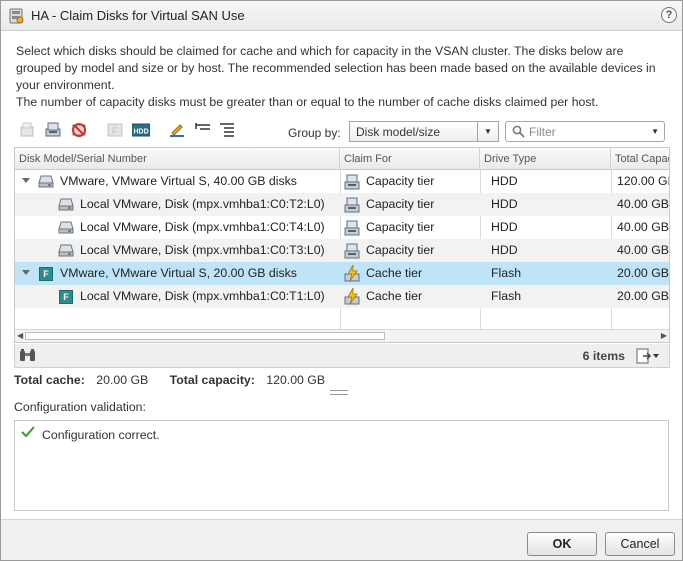  What do you see at coordinates (339, 392) in the screenshot?
I see `pane-splitter` at bounding box center [339, 392].